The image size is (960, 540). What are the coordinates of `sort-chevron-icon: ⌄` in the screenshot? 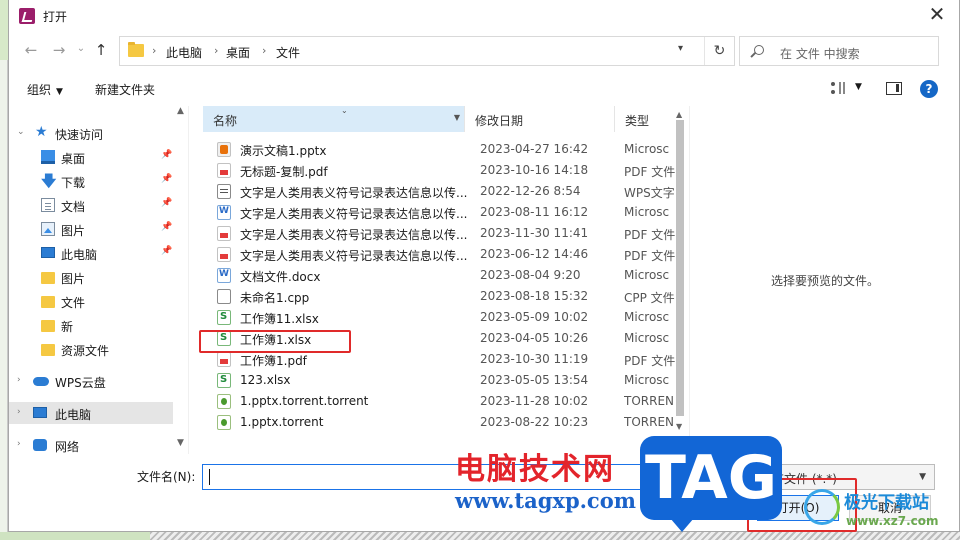 It's located at (344, 110).